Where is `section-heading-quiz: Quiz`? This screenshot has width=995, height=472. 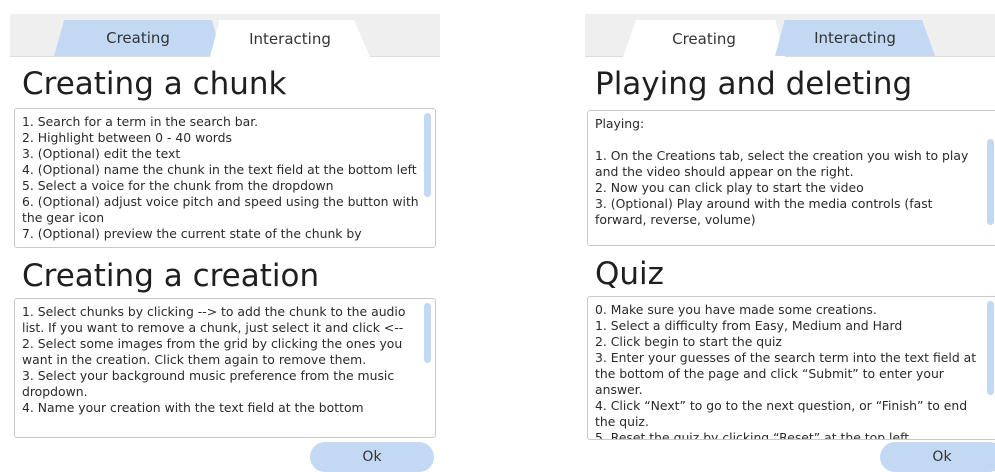
section-heading-quiz: Quiz is located at coordinates (629, 274).